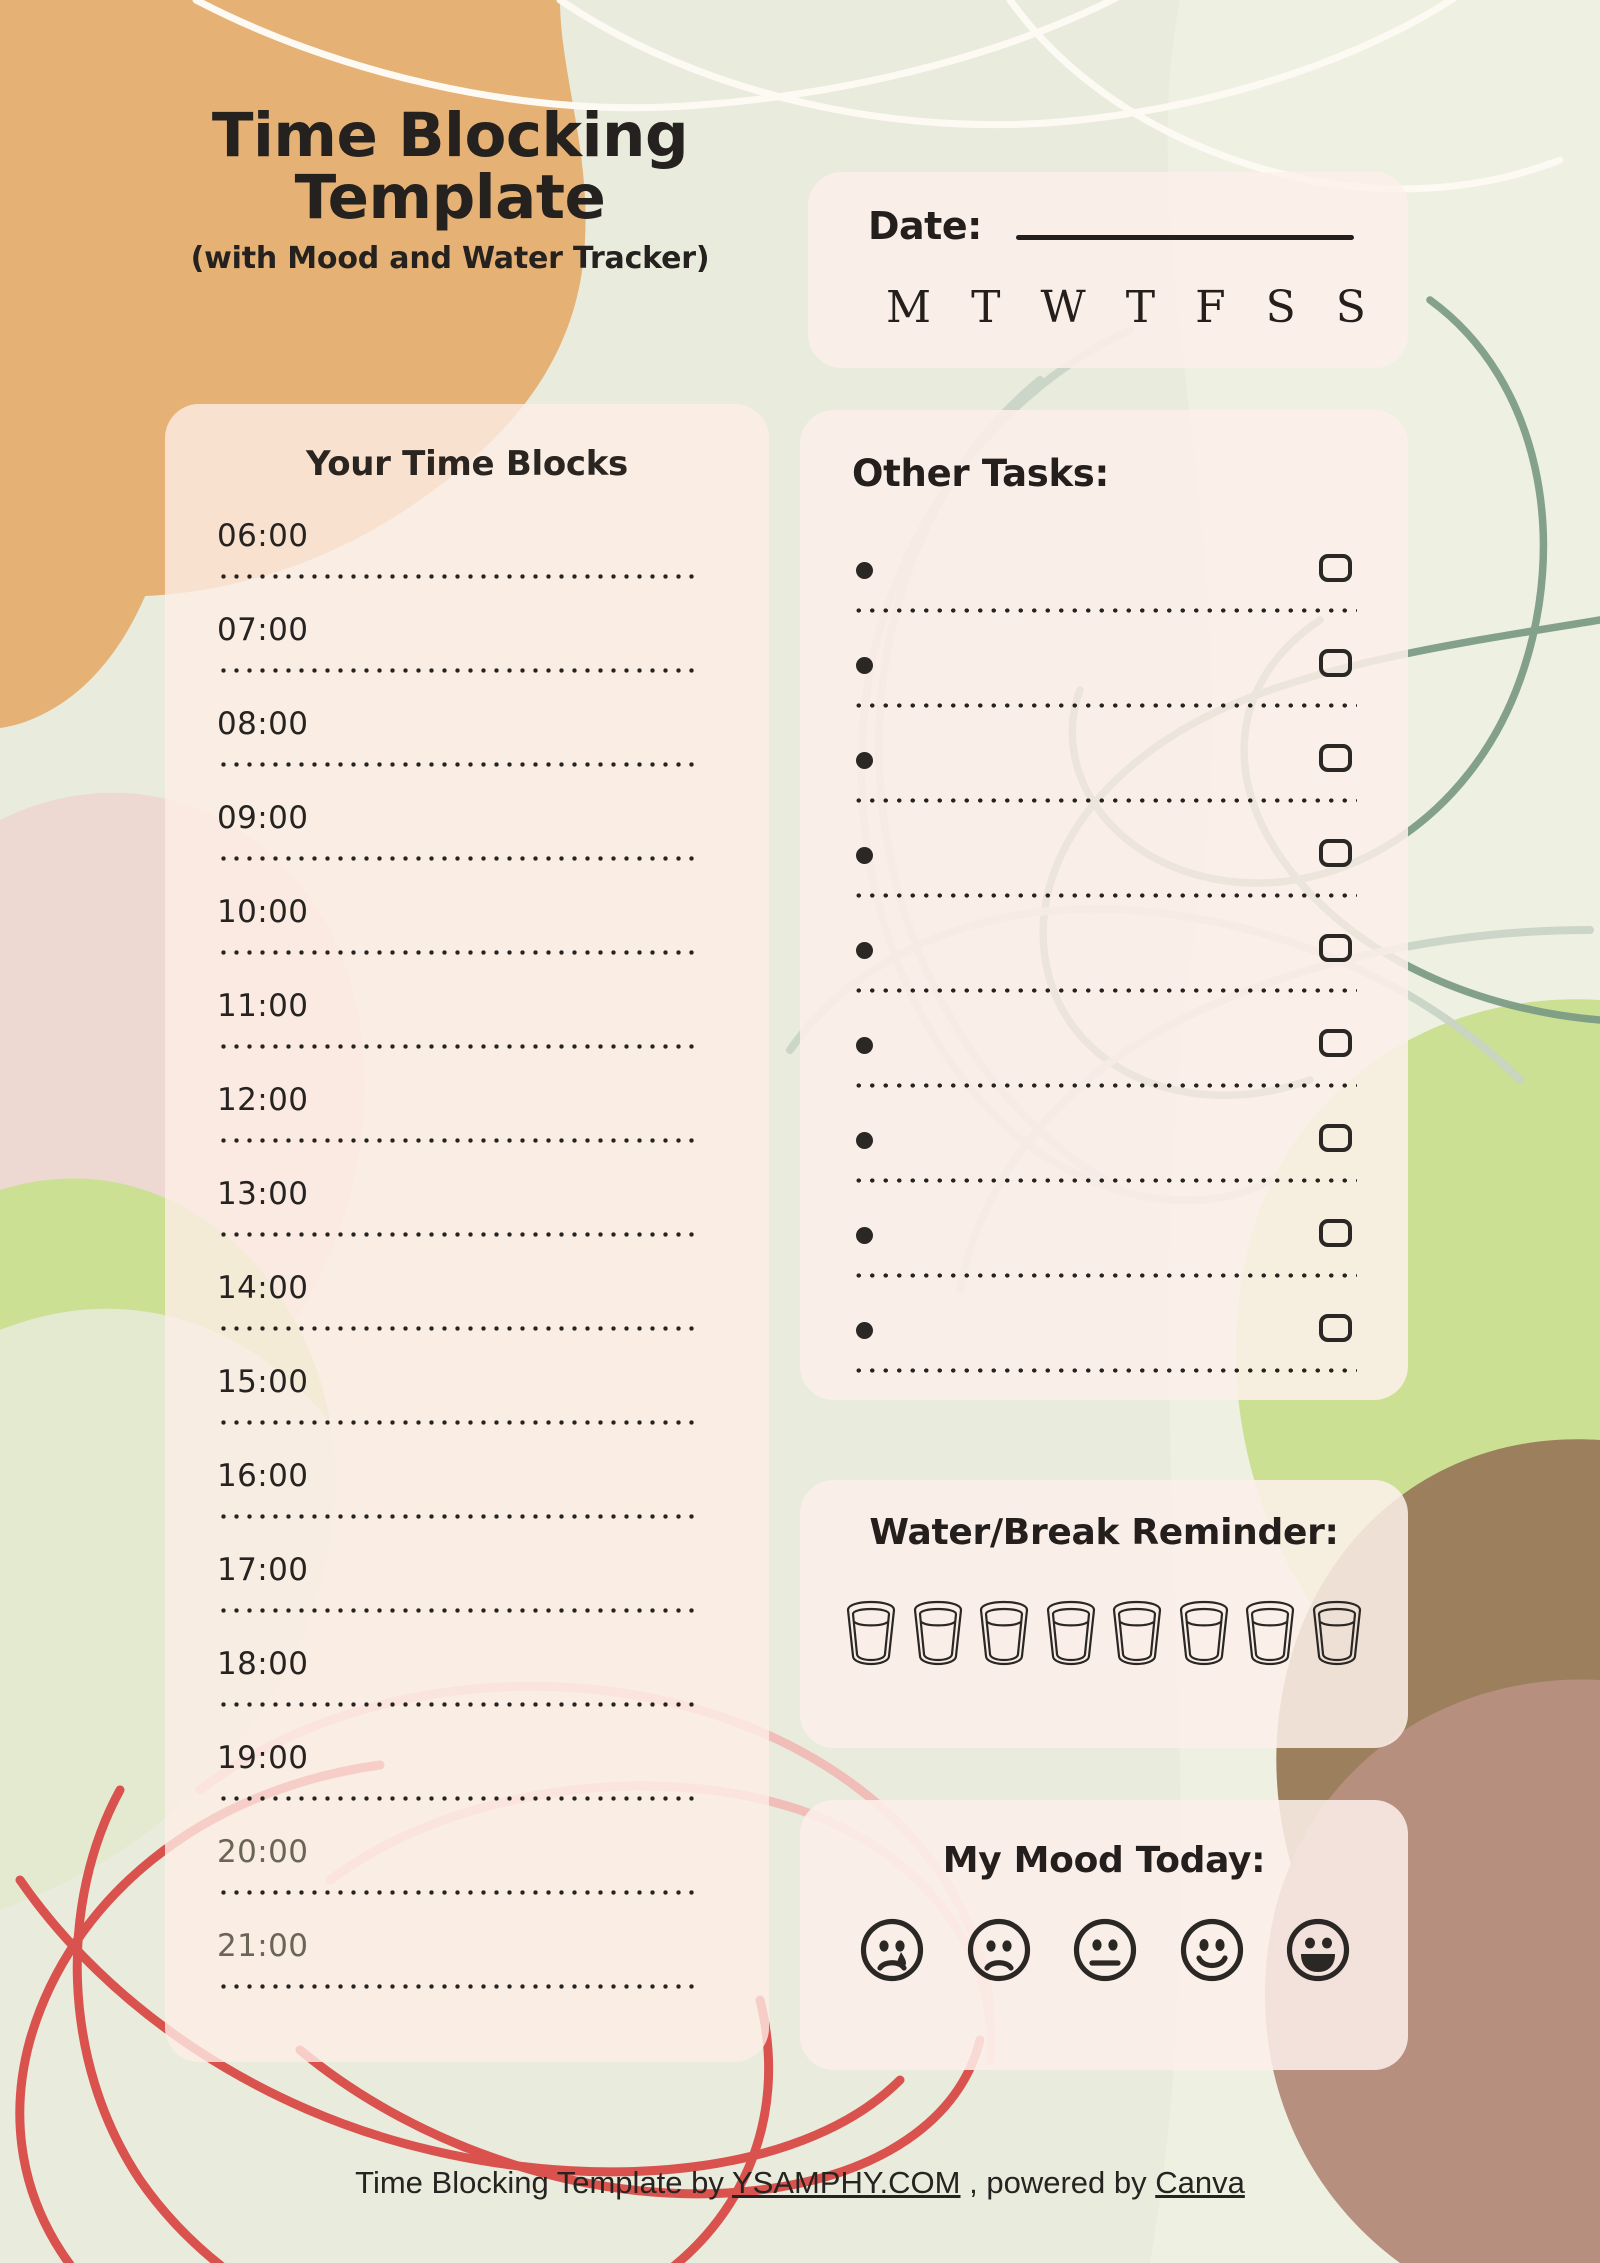 Image resolution: width=1600 pixels, height=2263 pixels. Describe the element at coordinates (1200, 2182) in the screenshot. I see `canva-link: Canva` at that location.